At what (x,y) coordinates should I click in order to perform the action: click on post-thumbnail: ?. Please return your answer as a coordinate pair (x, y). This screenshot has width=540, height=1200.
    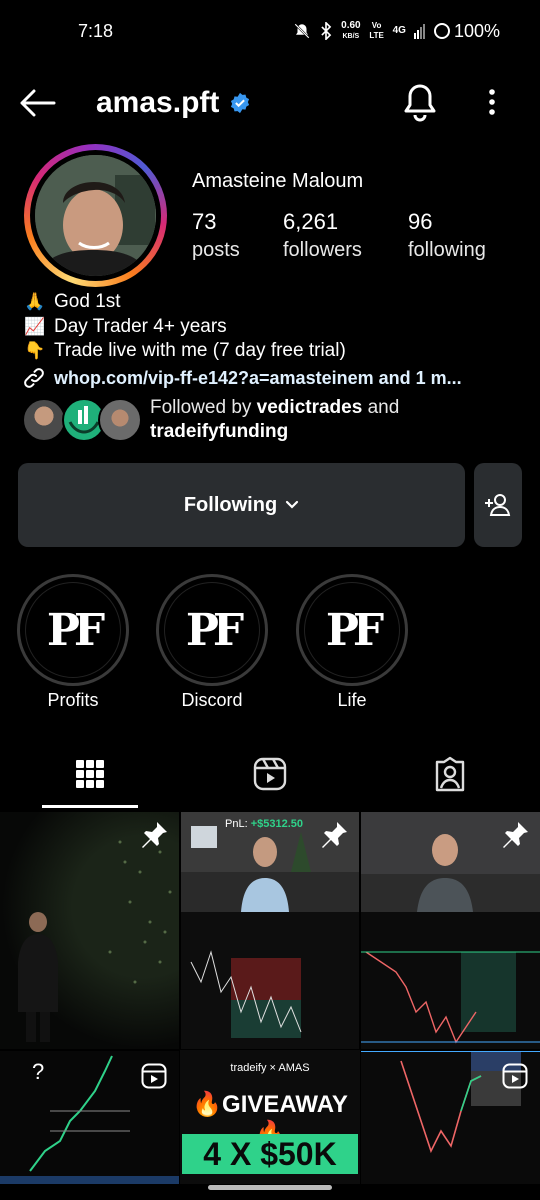
    Looking at the image, I should click on (89, 1117).